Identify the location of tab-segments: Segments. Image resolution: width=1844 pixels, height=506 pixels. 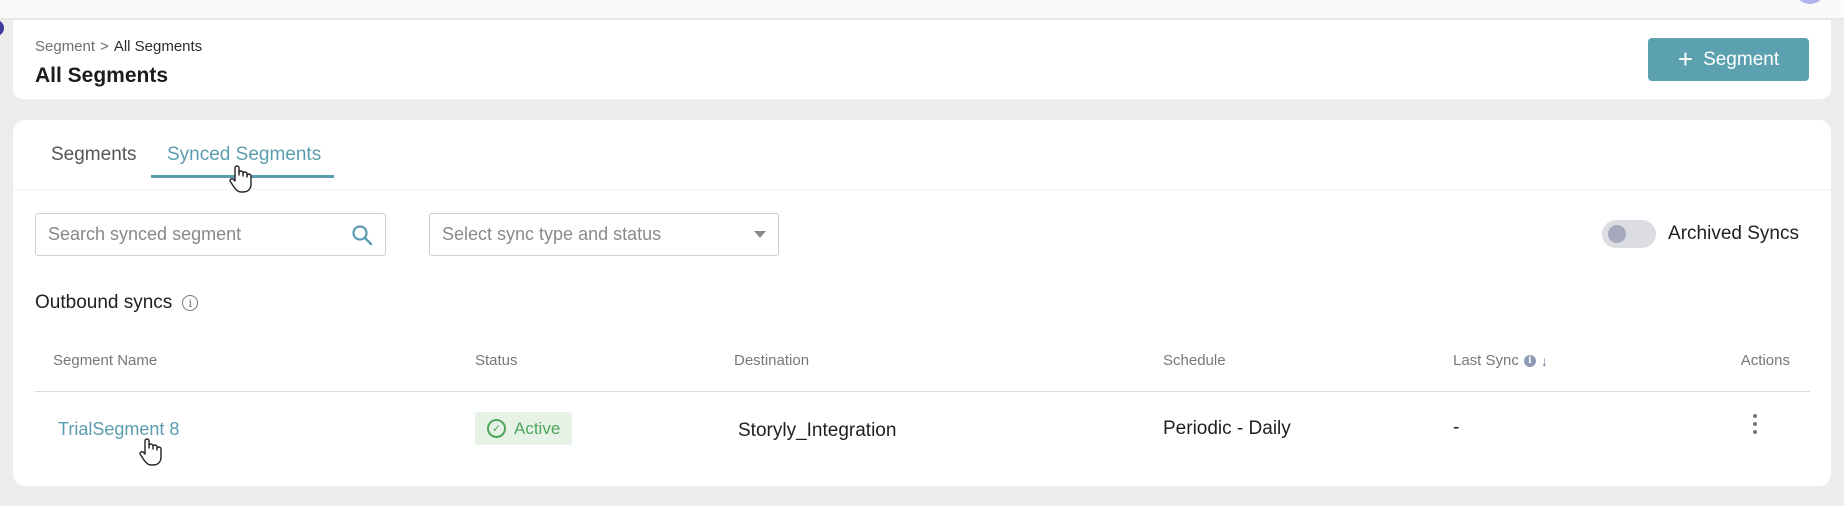
(94, 155).